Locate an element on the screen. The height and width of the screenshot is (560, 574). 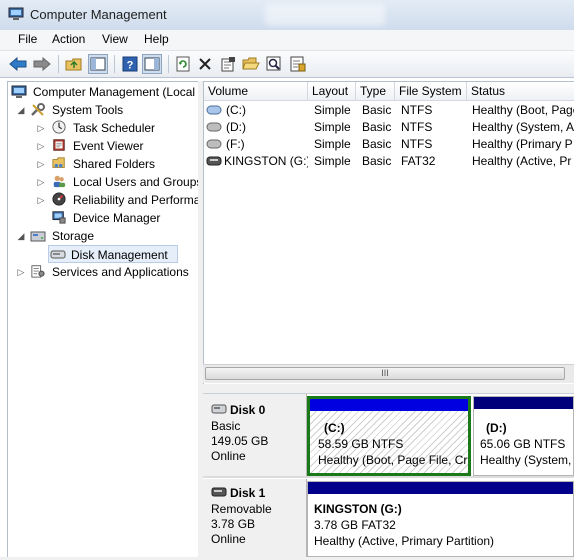
device-manager-icon is located at coordinates (59, 217).